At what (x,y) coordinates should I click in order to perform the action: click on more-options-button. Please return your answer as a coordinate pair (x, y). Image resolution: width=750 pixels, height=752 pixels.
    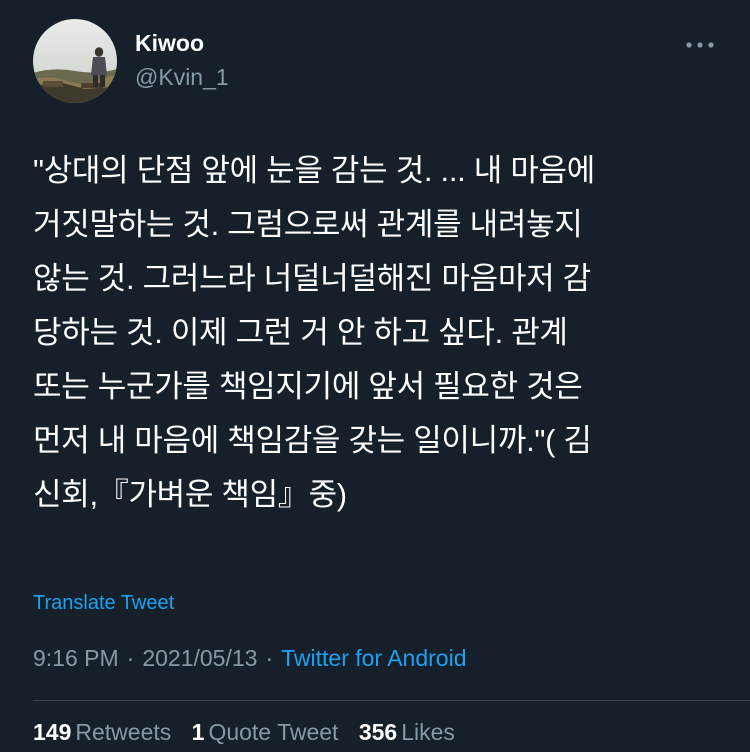
    Looking at the image, I should click on (700, 45).